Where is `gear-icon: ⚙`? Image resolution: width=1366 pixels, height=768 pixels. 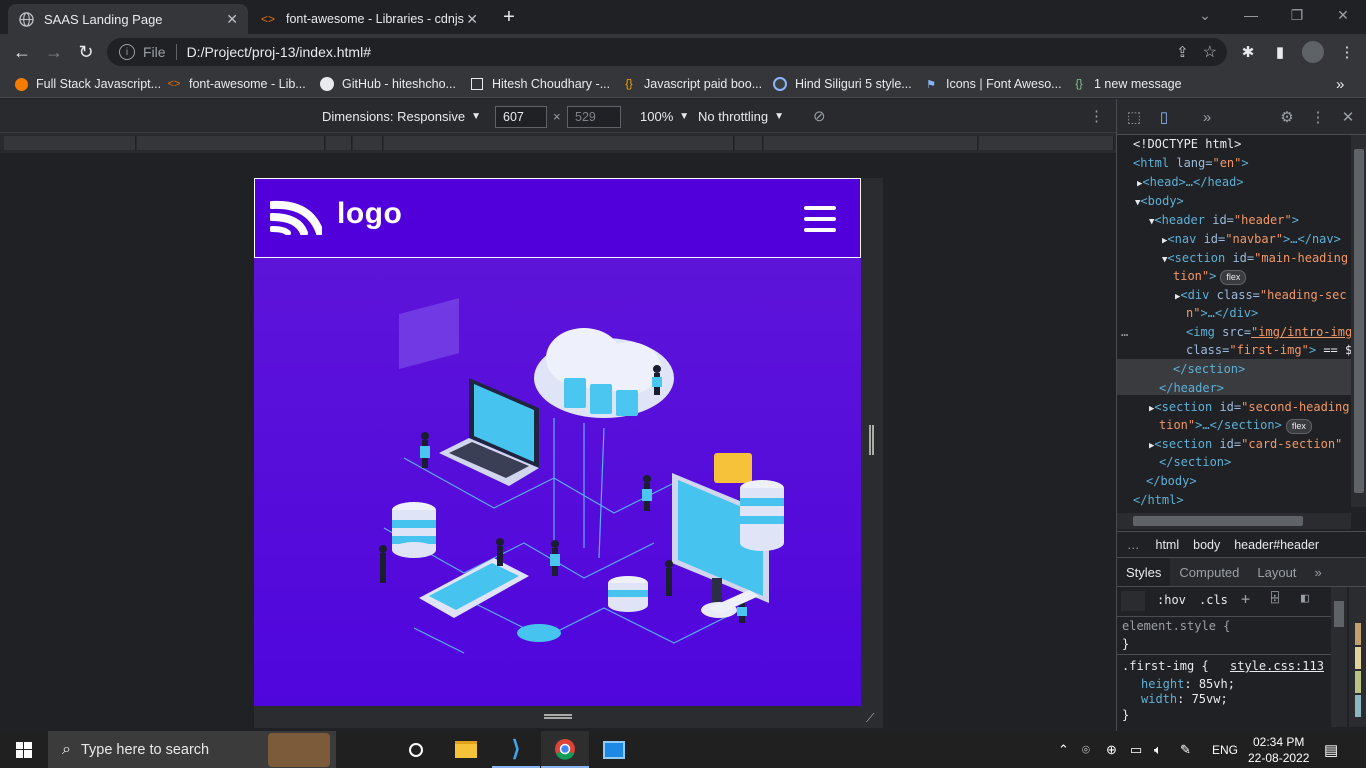
gear-icon: ⚙ is located at coordinates (1287, 117).